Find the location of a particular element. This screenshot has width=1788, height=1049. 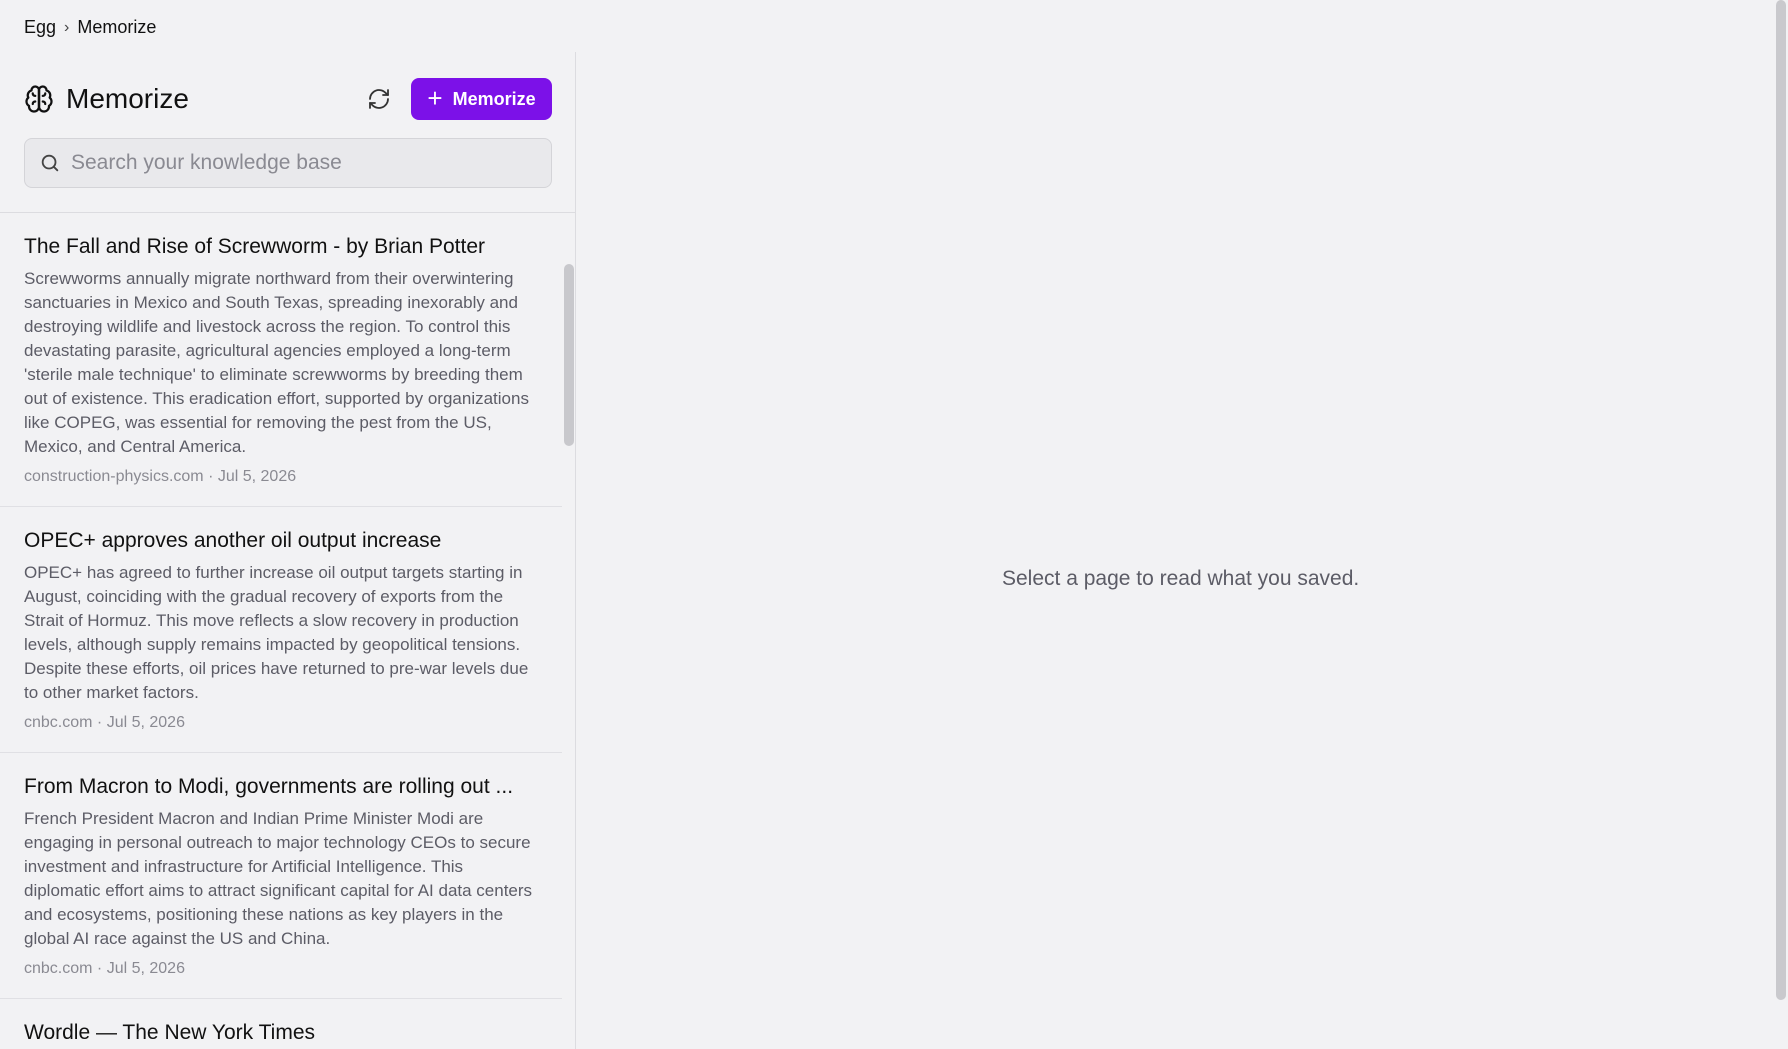

memorize-button: + Memorize is located at coordinates (481, 99).